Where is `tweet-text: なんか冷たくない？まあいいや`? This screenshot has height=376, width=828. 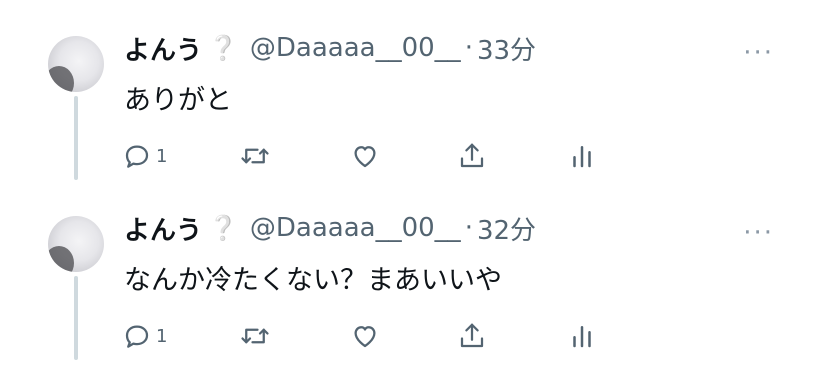
tweet-text: なんか冷たくない？まあいいや is located at coordinates (313, 280).